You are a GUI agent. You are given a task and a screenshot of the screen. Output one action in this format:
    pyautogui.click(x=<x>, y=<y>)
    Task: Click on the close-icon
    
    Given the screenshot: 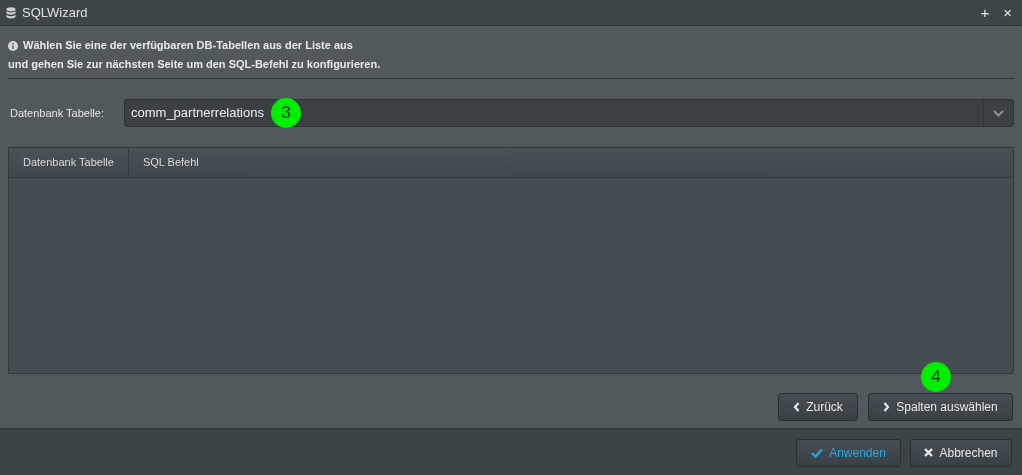 What is the action you would take?
    pyautogui.click(x=929, y=452)
    